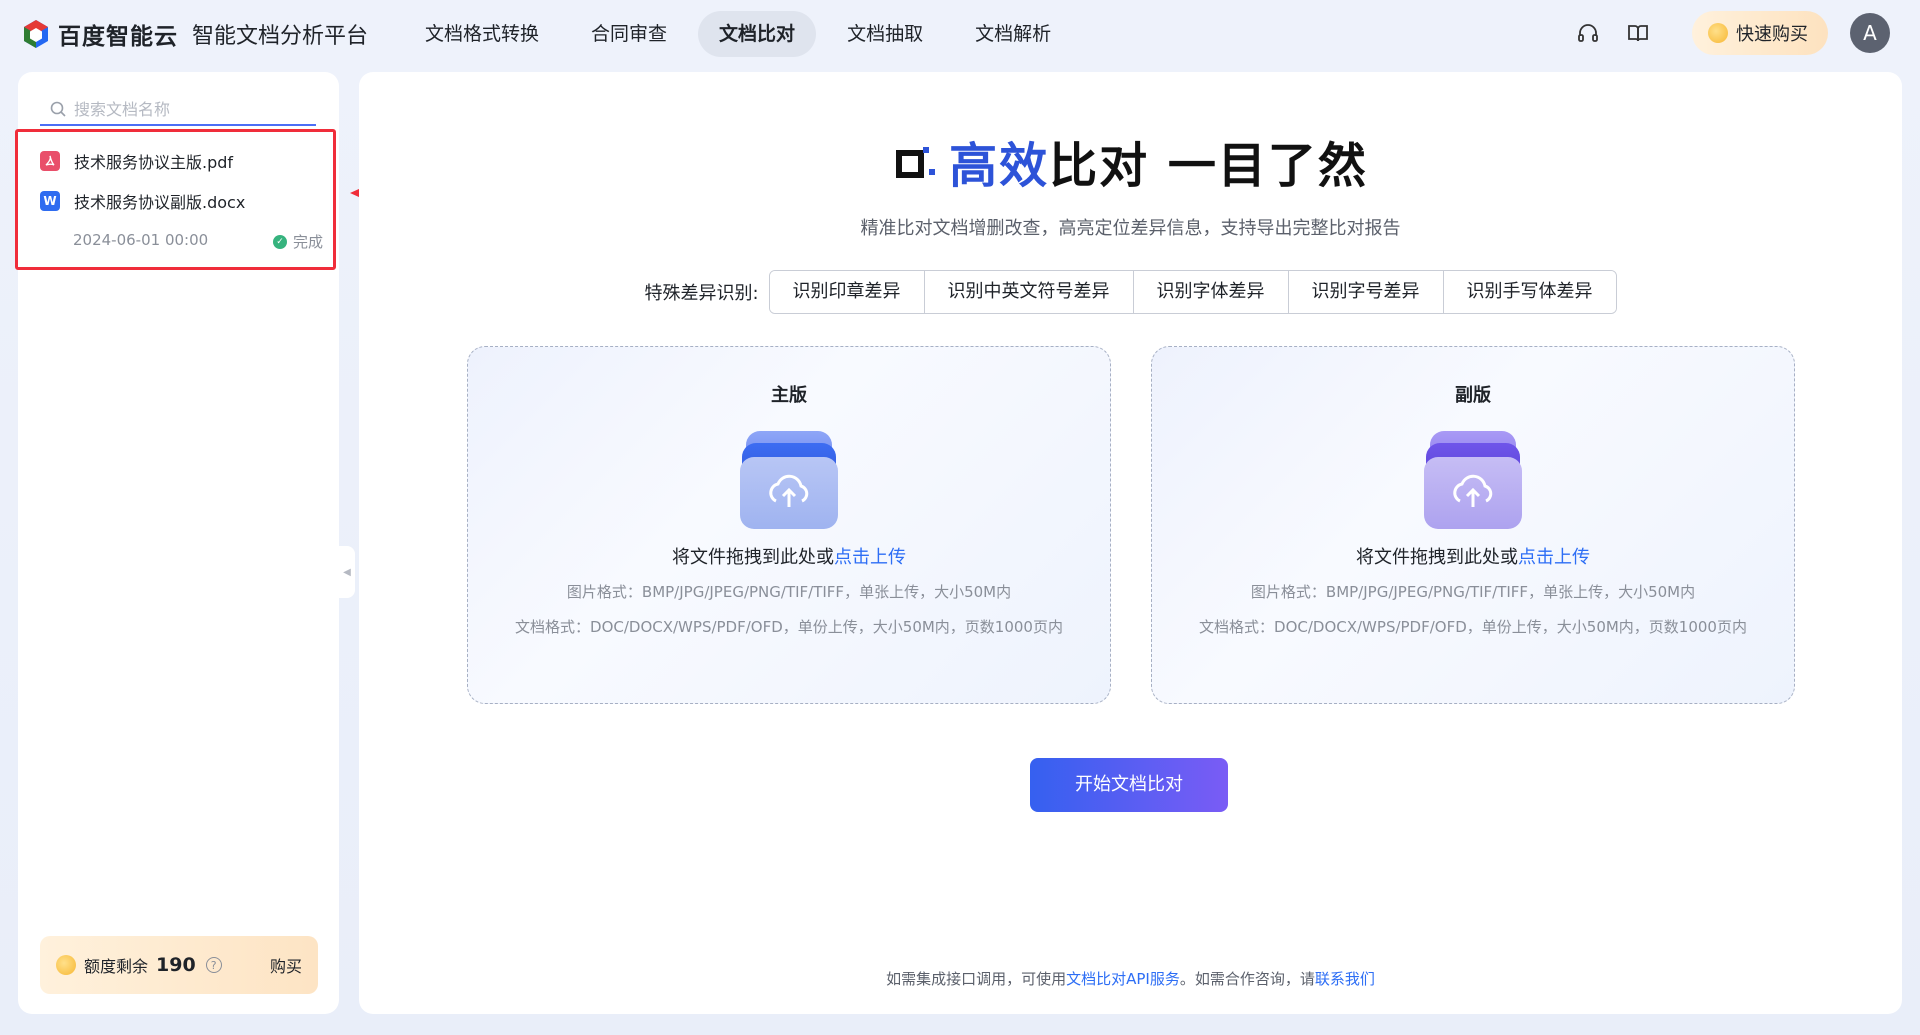 This screenshot has width=1920, height=1035. I want to click on quota-buy-link: 购买, so click(286, 965).